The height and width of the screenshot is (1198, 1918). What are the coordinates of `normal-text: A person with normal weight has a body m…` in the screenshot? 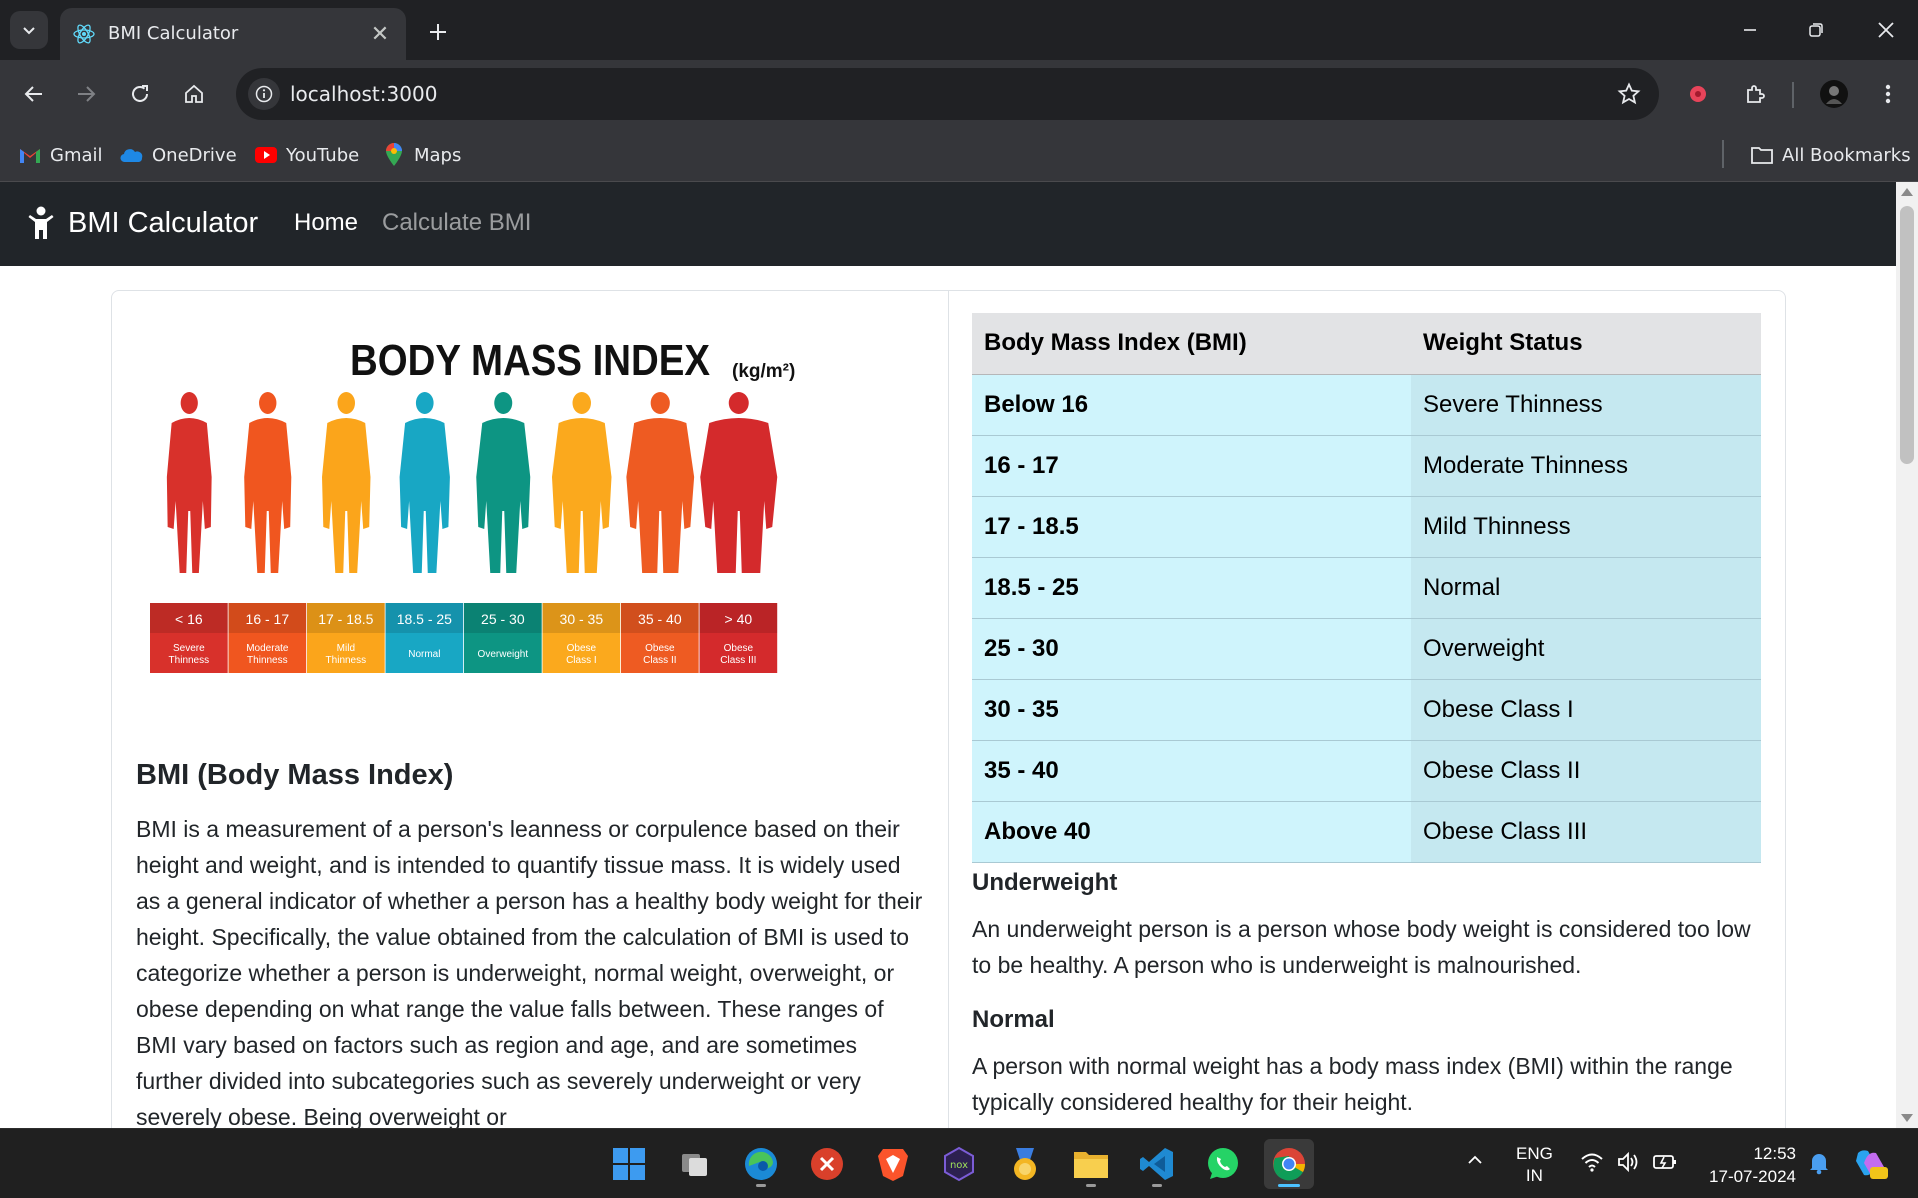 It's located at (1352, 1084).